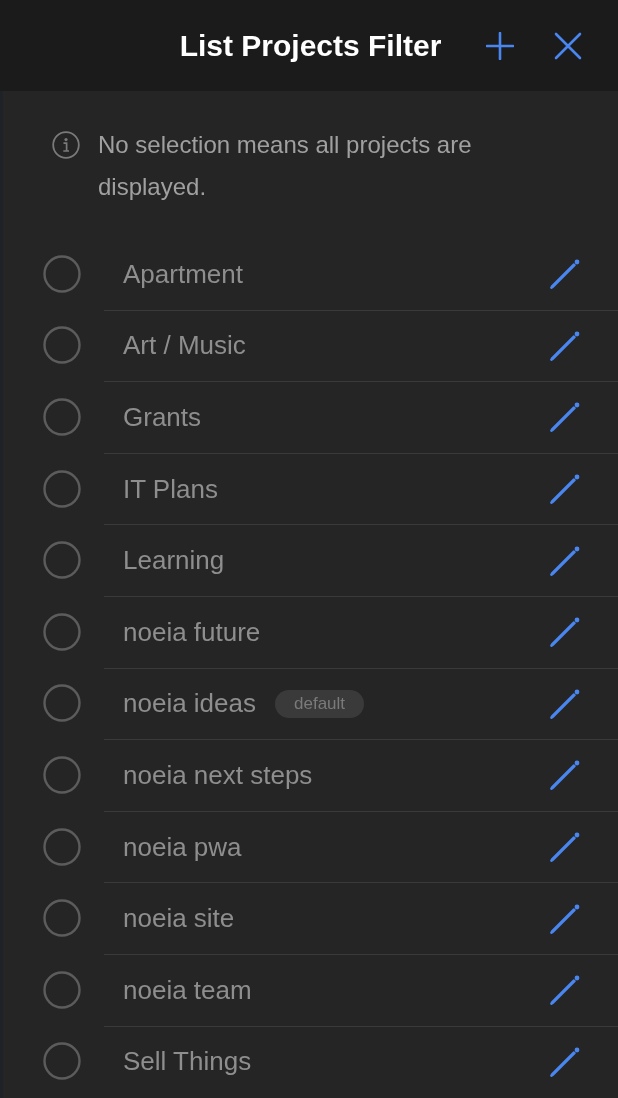  What do you see at coordinates (184, 346) in the screenshot?
I see `project-name: Art / Music` at bounding box center [184, 346].